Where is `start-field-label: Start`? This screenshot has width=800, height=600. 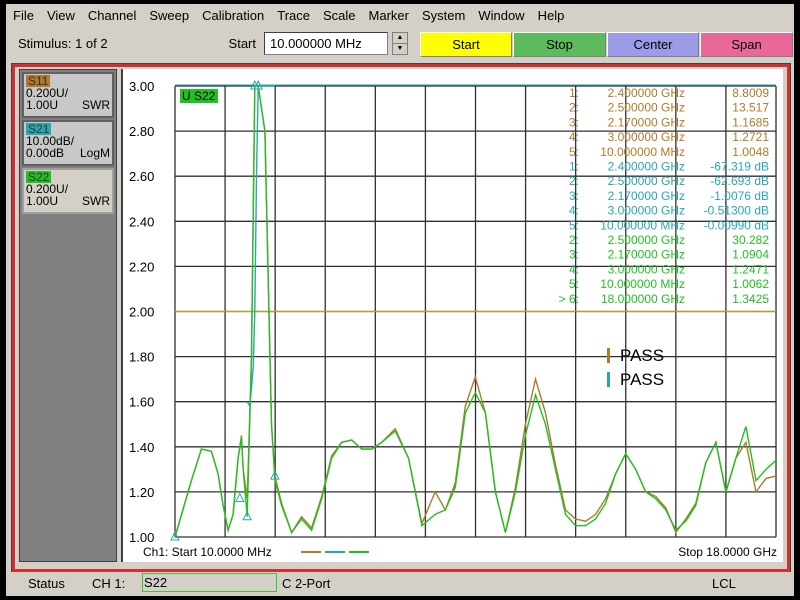 start-field-label: Start is located at coordinates (242, 43).